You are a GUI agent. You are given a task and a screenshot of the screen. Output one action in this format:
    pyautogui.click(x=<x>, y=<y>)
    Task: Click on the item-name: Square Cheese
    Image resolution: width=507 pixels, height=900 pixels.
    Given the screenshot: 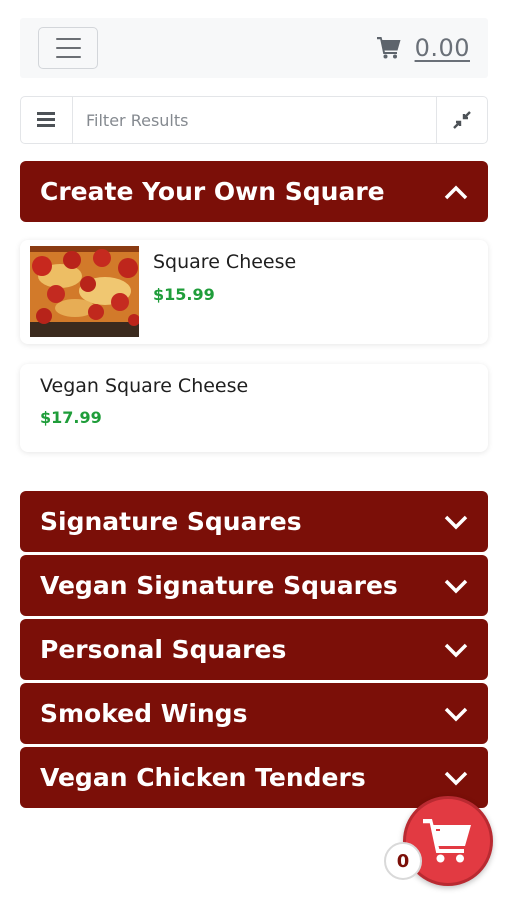 What is the action you would take?
    pyautogui.click(x=225, y=262)
    